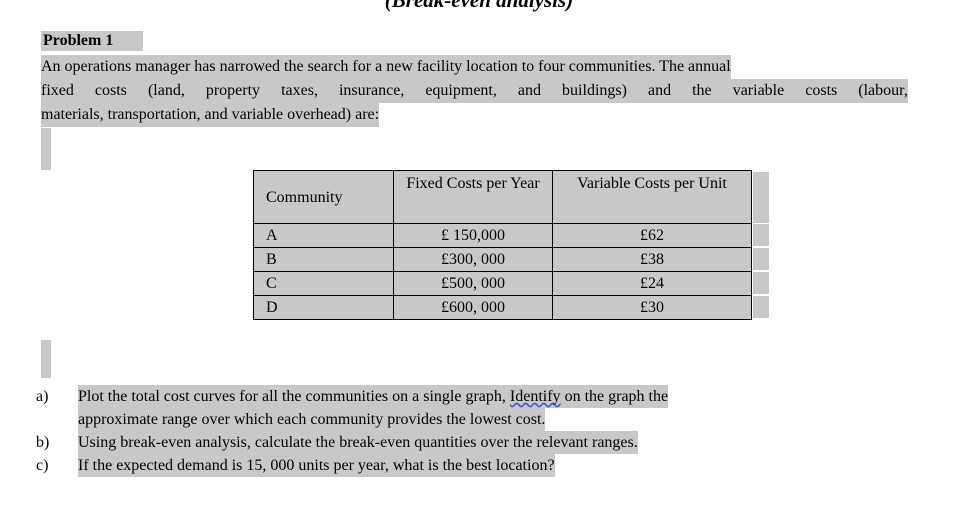 This screenshot has height=510, width=958. I want to click on document-title-clip: (Break-even analysis), so click(479, 7).